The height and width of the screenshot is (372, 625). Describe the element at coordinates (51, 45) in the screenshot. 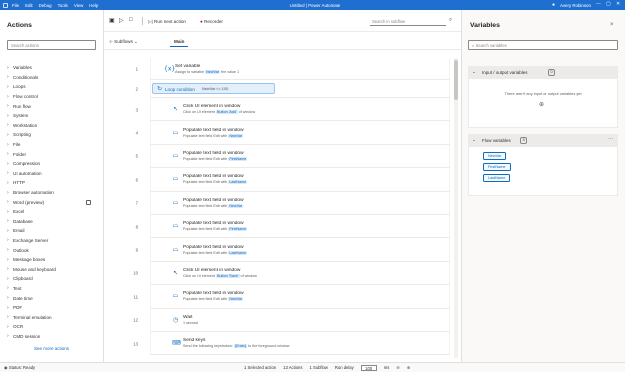

I see `actions-search-input: Search actions` at that location.